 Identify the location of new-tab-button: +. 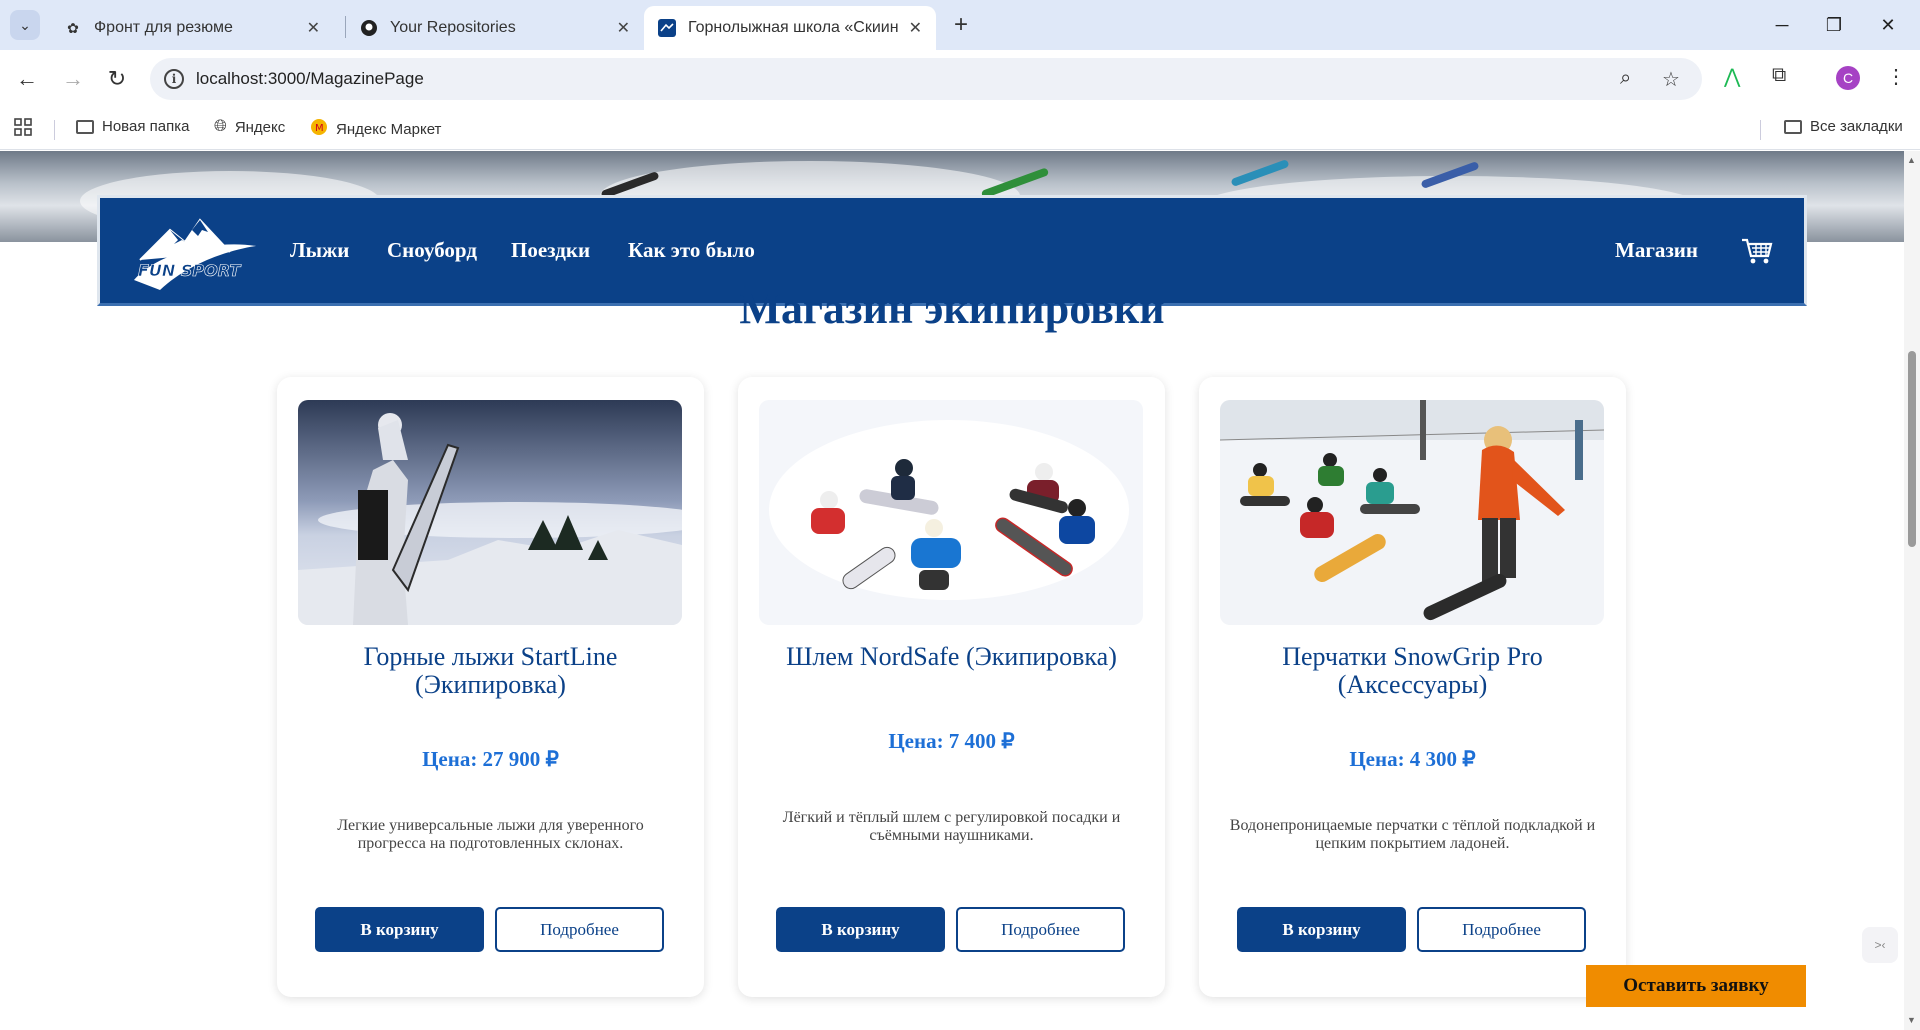
(961, 25).